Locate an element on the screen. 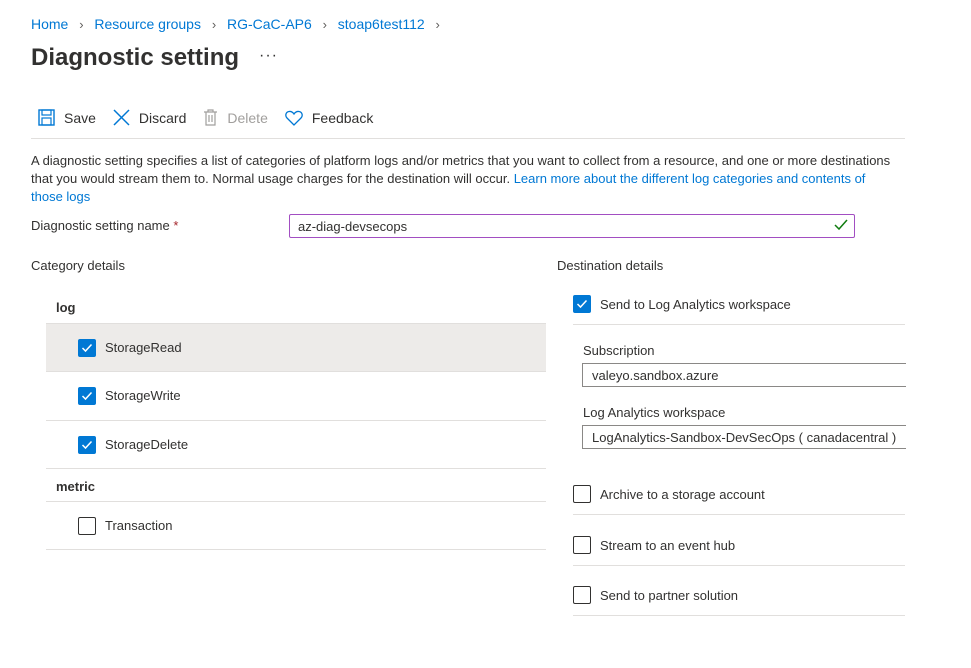  category-row-storagewrite: StorageWrite is located at coordinates (296, 395).